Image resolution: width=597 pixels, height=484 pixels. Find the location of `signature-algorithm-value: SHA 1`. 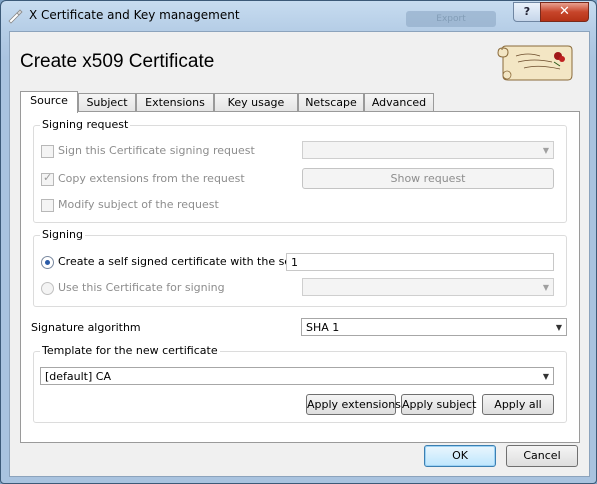

signature-algorithm-value: SHA 1 is located at coordinates (323, 327).